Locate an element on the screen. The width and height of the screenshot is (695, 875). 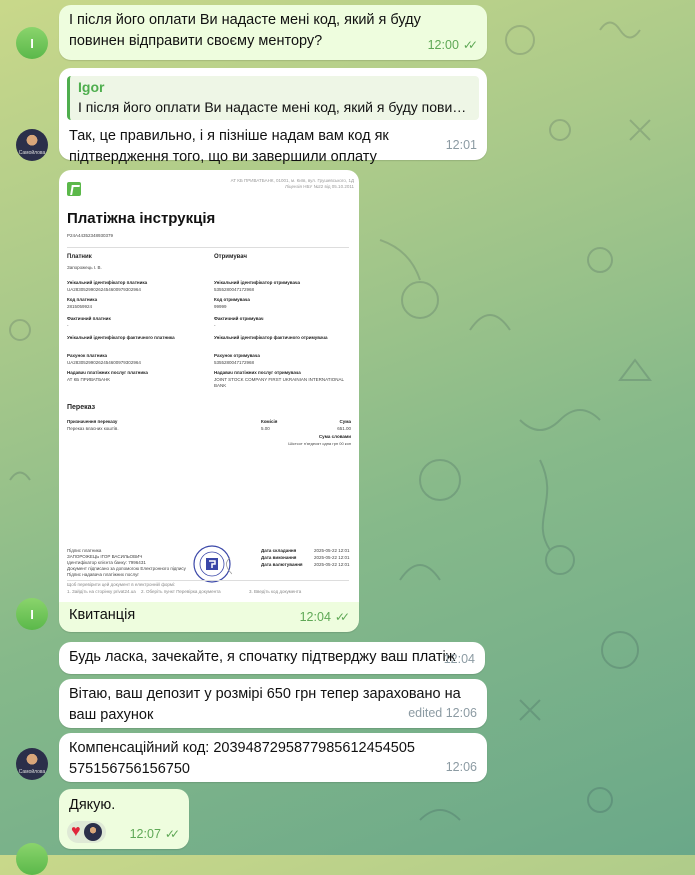
payer-id: UA283052990262454600979302964 is located at coordinates (104, 289).